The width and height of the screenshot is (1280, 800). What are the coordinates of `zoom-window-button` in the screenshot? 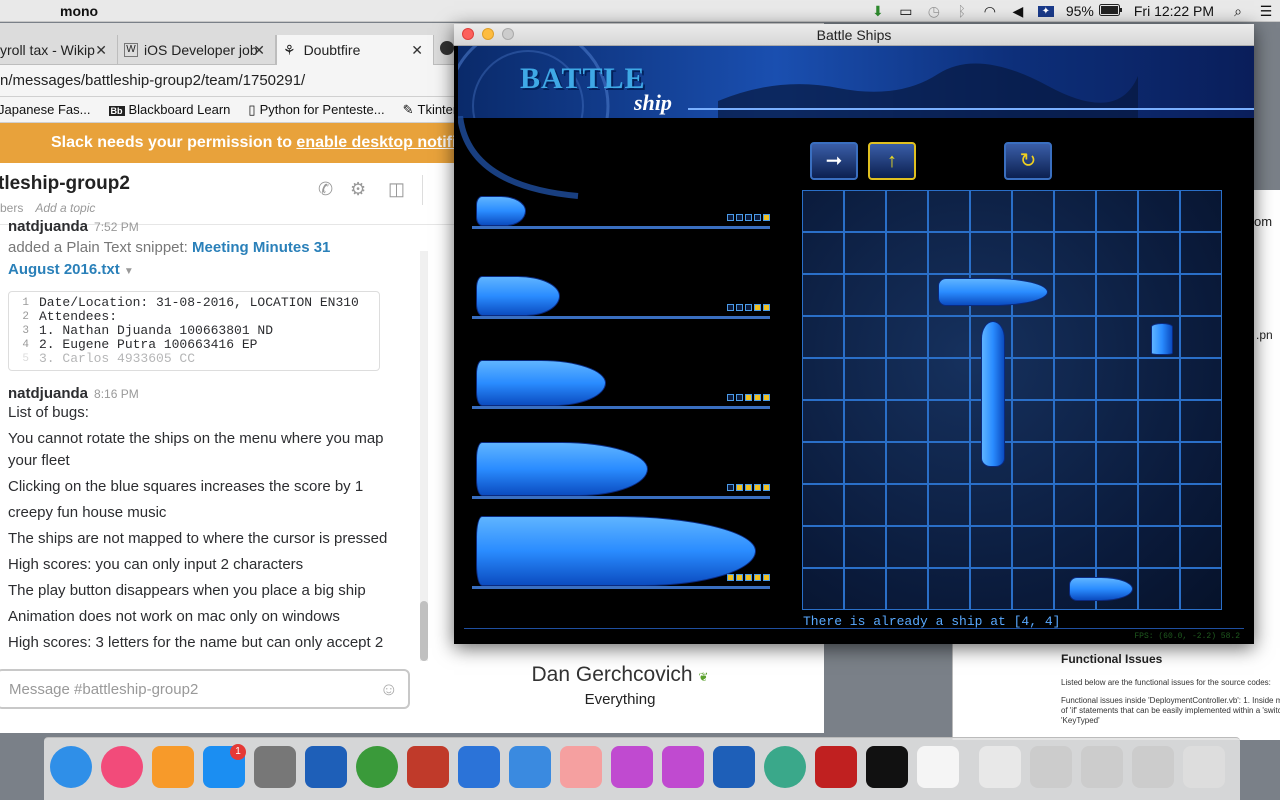 It's located at (508, 34).